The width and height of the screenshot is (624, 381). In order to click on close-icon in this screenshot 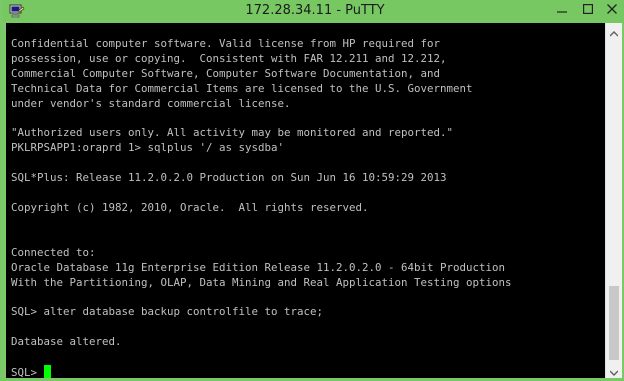, I will do `click(612, 10)`.